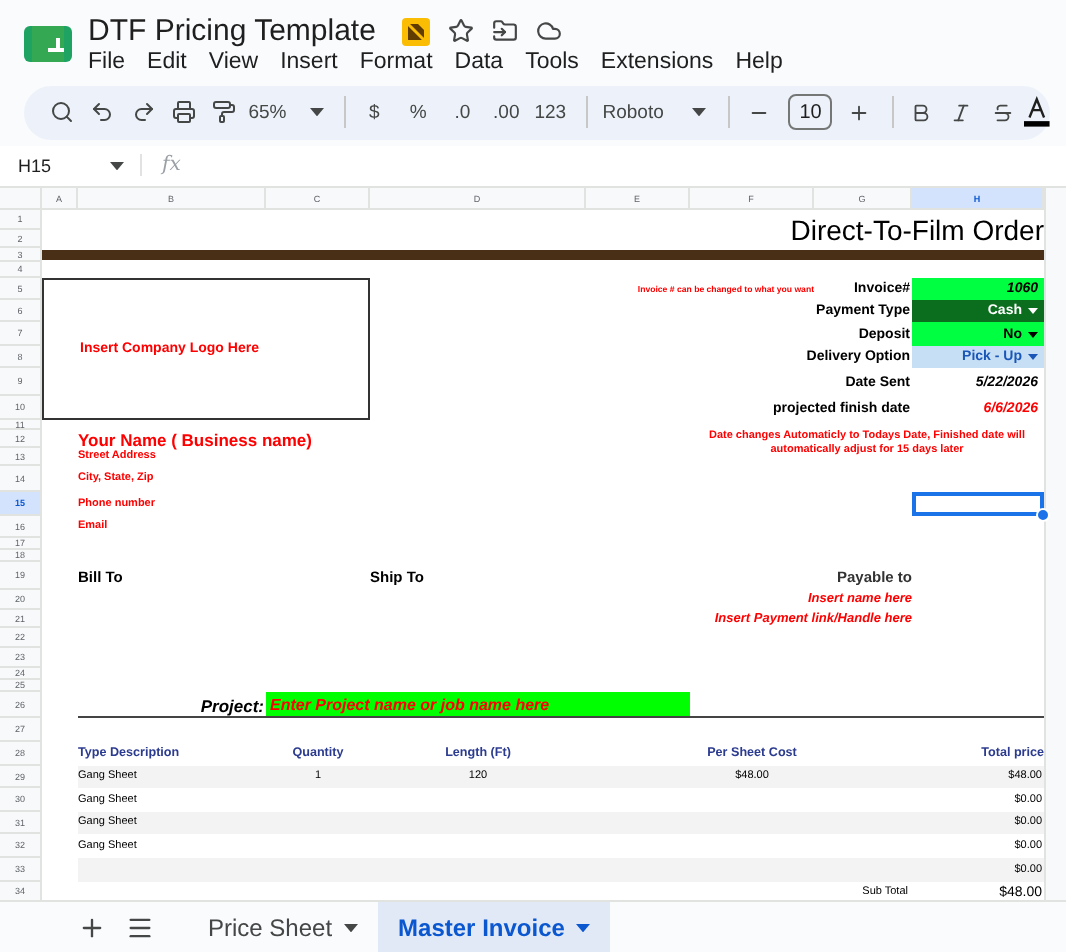  I want to click on number-format-button: 123, so click(550, 112).